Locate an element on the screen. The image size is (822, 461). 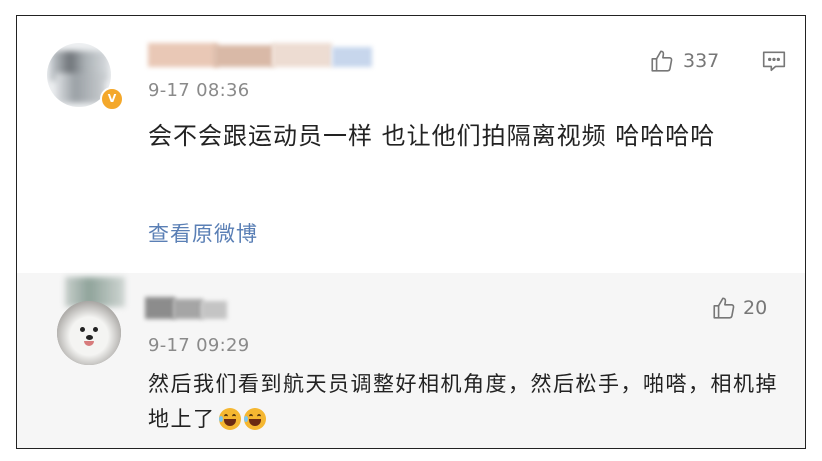
comment-text: 然后我们看到航天员调整好相机角度，然后松手，啪嗒，相机掉地上了 is located at coordinates (463, 401).